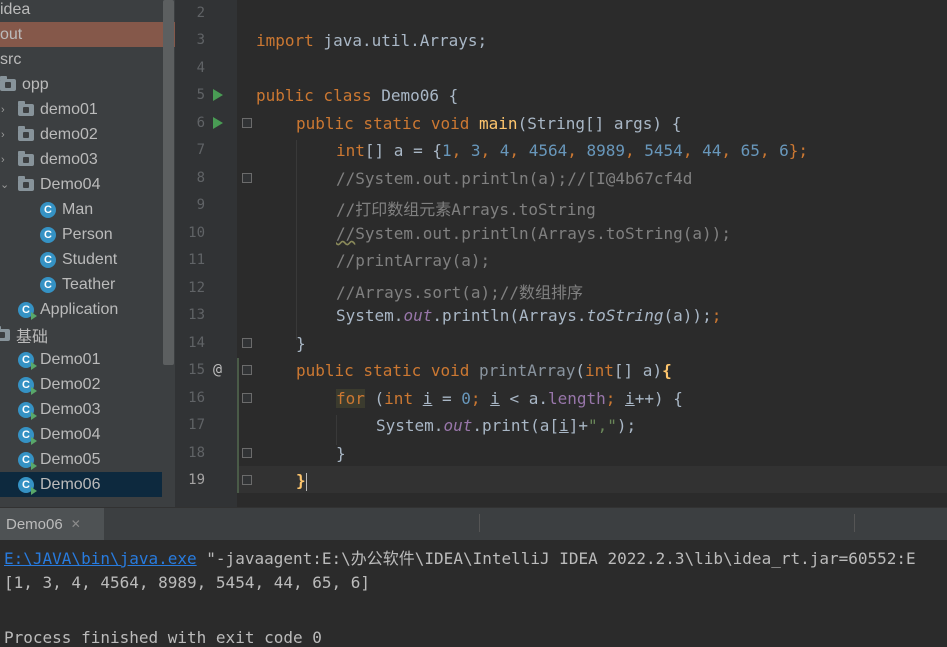 The height and width of the screenshot is (647, 947). I want to click on line-number: 12, so click(196, 288).